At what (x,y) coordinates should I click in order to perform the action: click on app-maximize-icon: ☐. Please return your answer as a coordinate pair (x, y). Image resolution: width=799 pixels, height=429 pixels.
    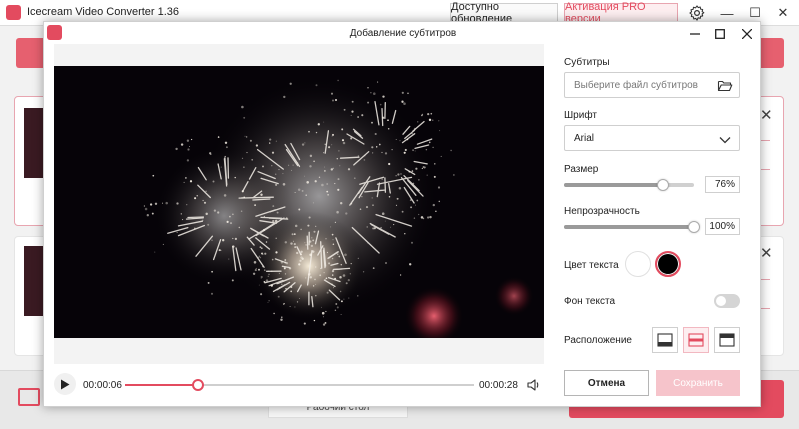
    Looking at the image, I should click on (755, 13).